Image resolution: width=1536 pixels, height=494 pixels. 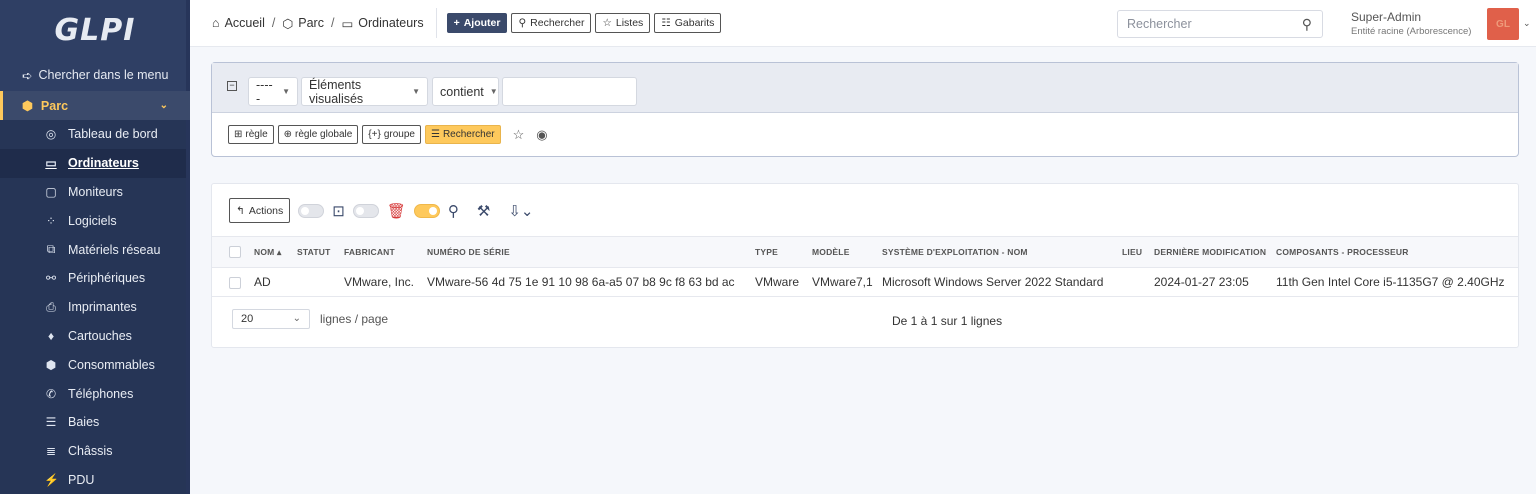 I want to click on sidebar-item-pdu: ⚡ PDU, so click(x=95, y=480).